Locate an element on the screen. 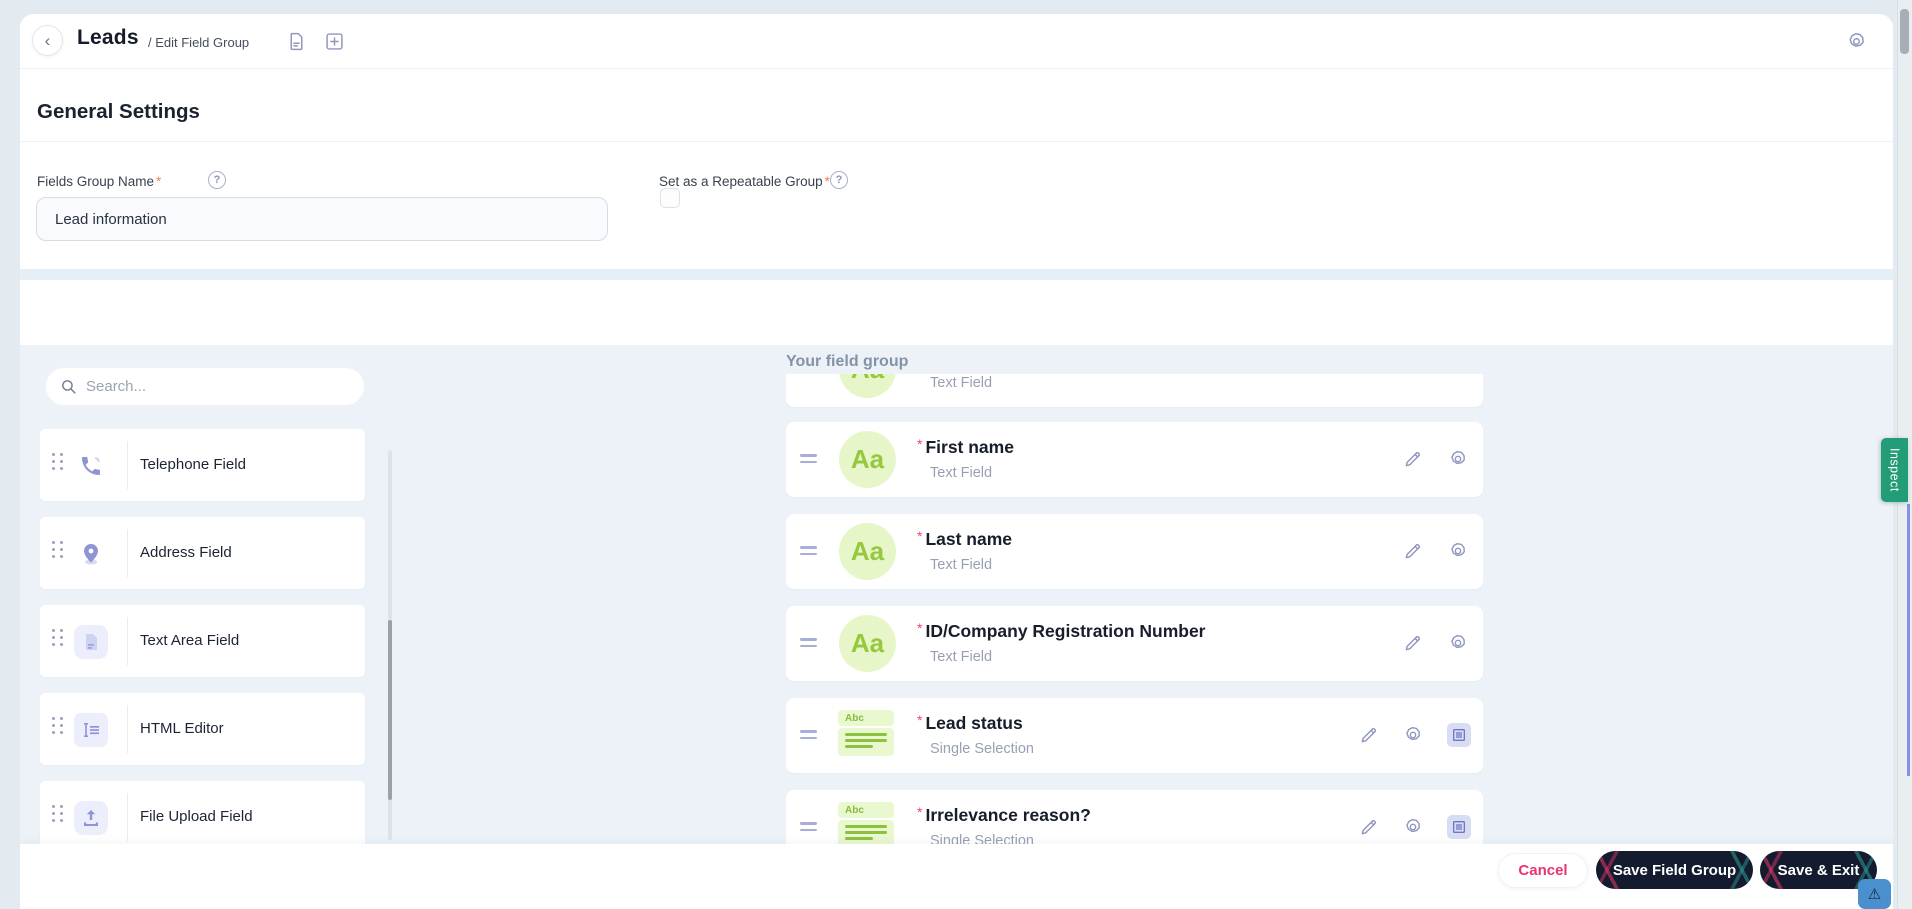  inspect-panel-edge is located at coordinates (1908, 640).